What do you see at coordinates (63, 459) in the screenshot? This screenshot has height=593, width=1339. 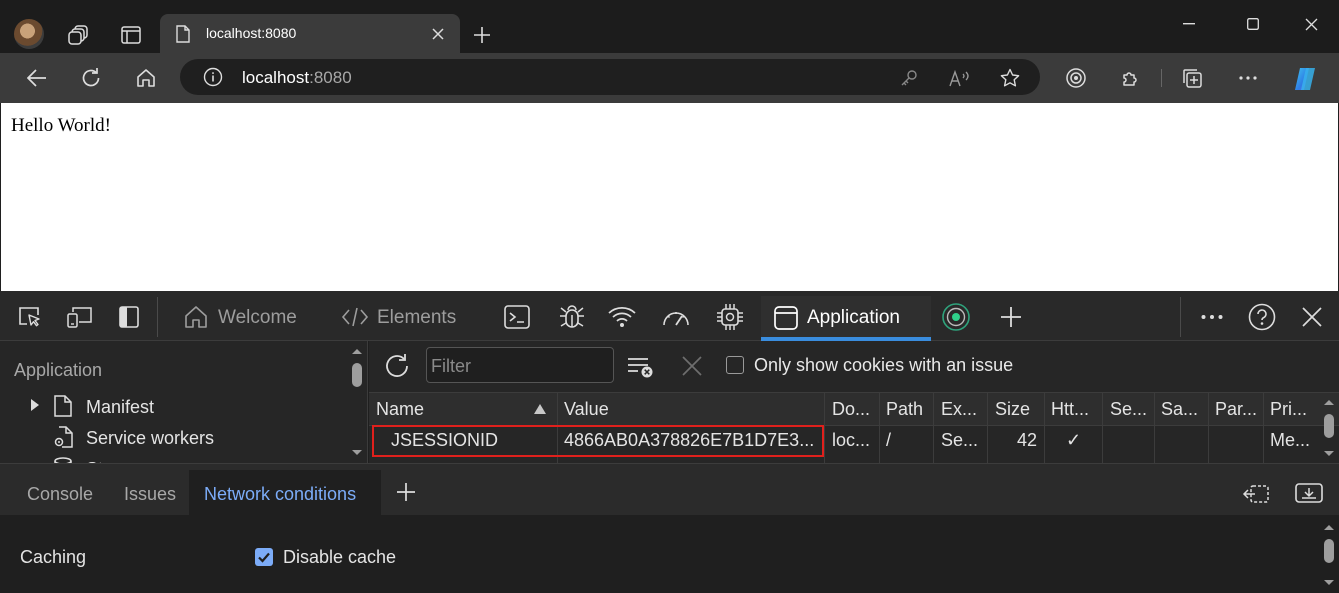 I see `database-icon` at bounding box center [63, 459].